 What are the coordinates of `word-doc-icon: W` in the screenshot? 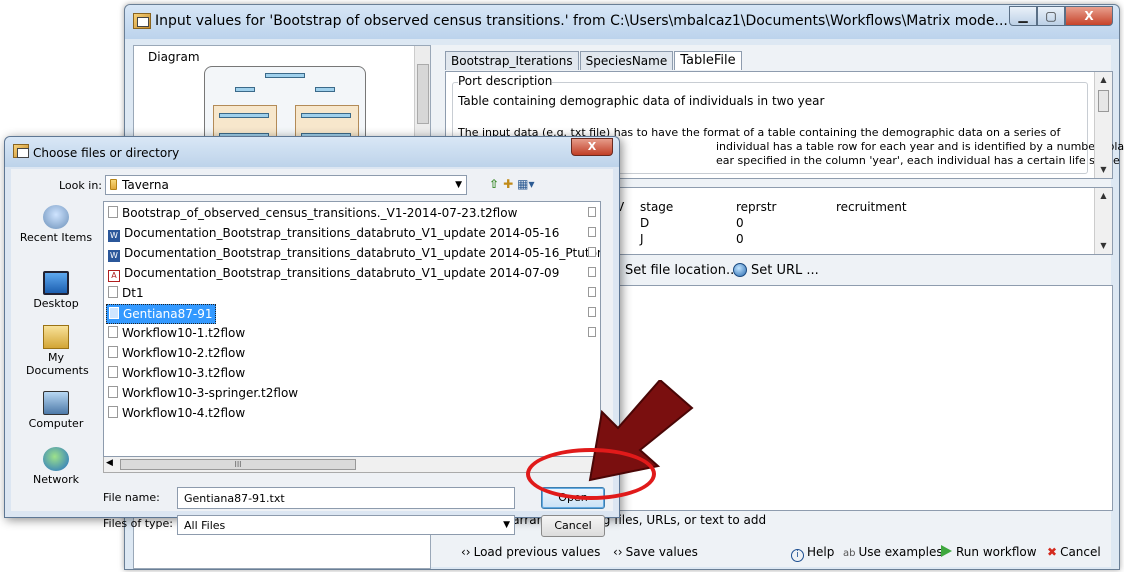 It's located at (114, 236).